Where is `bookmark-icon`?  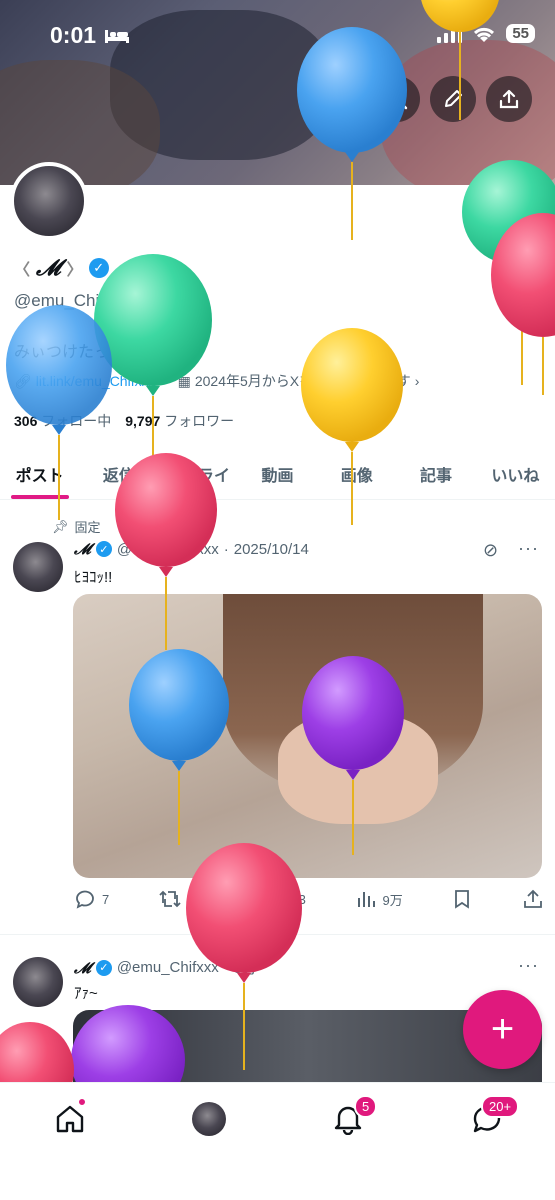 bookmark-icon is located at coordinates (462, 899).